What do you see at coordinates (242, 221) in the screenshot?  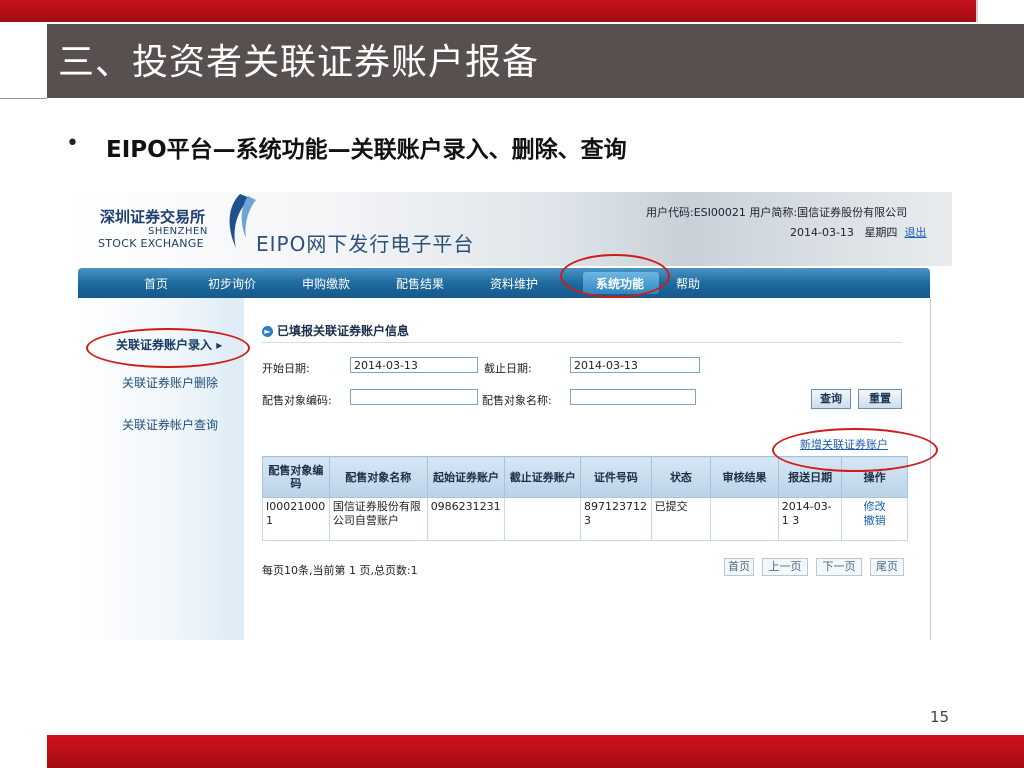 I see `szse-logo-icon` at bounding box center [242, 221].